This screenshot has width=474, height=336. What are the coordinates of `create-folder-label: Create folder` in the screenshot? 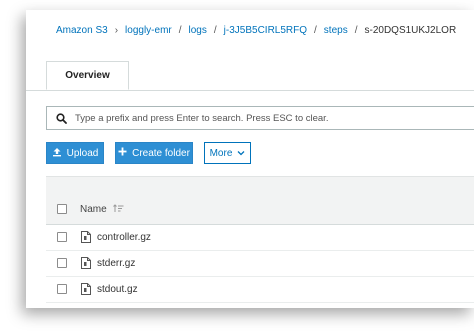 It's located at (161, 153).